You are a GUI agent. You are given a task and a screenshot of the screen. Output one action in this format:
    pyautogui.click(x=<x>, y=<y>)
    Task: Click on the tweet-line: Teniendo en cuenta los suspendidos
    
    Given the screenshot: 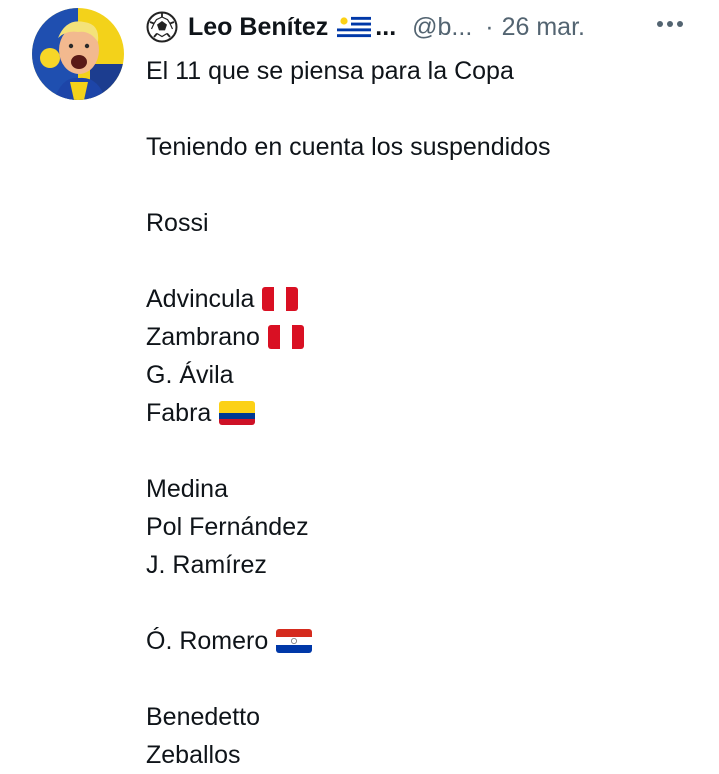 What is the action you would take?
    pyautogui.click(x=426, y=147)
    